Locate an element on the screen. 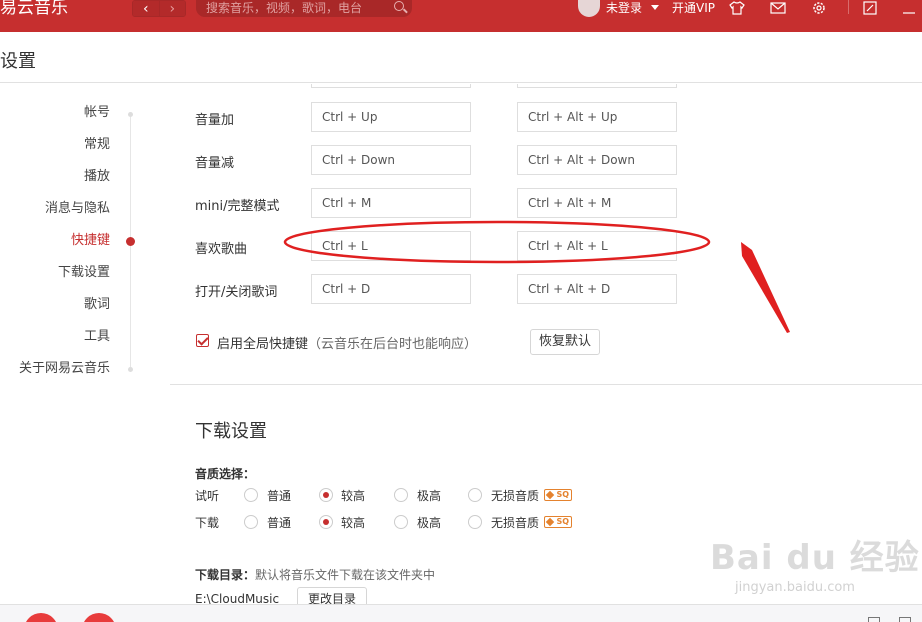 The image size is (922, 622). shortcut-local-field: Ctrl + M is located at coordinates (391, 203).